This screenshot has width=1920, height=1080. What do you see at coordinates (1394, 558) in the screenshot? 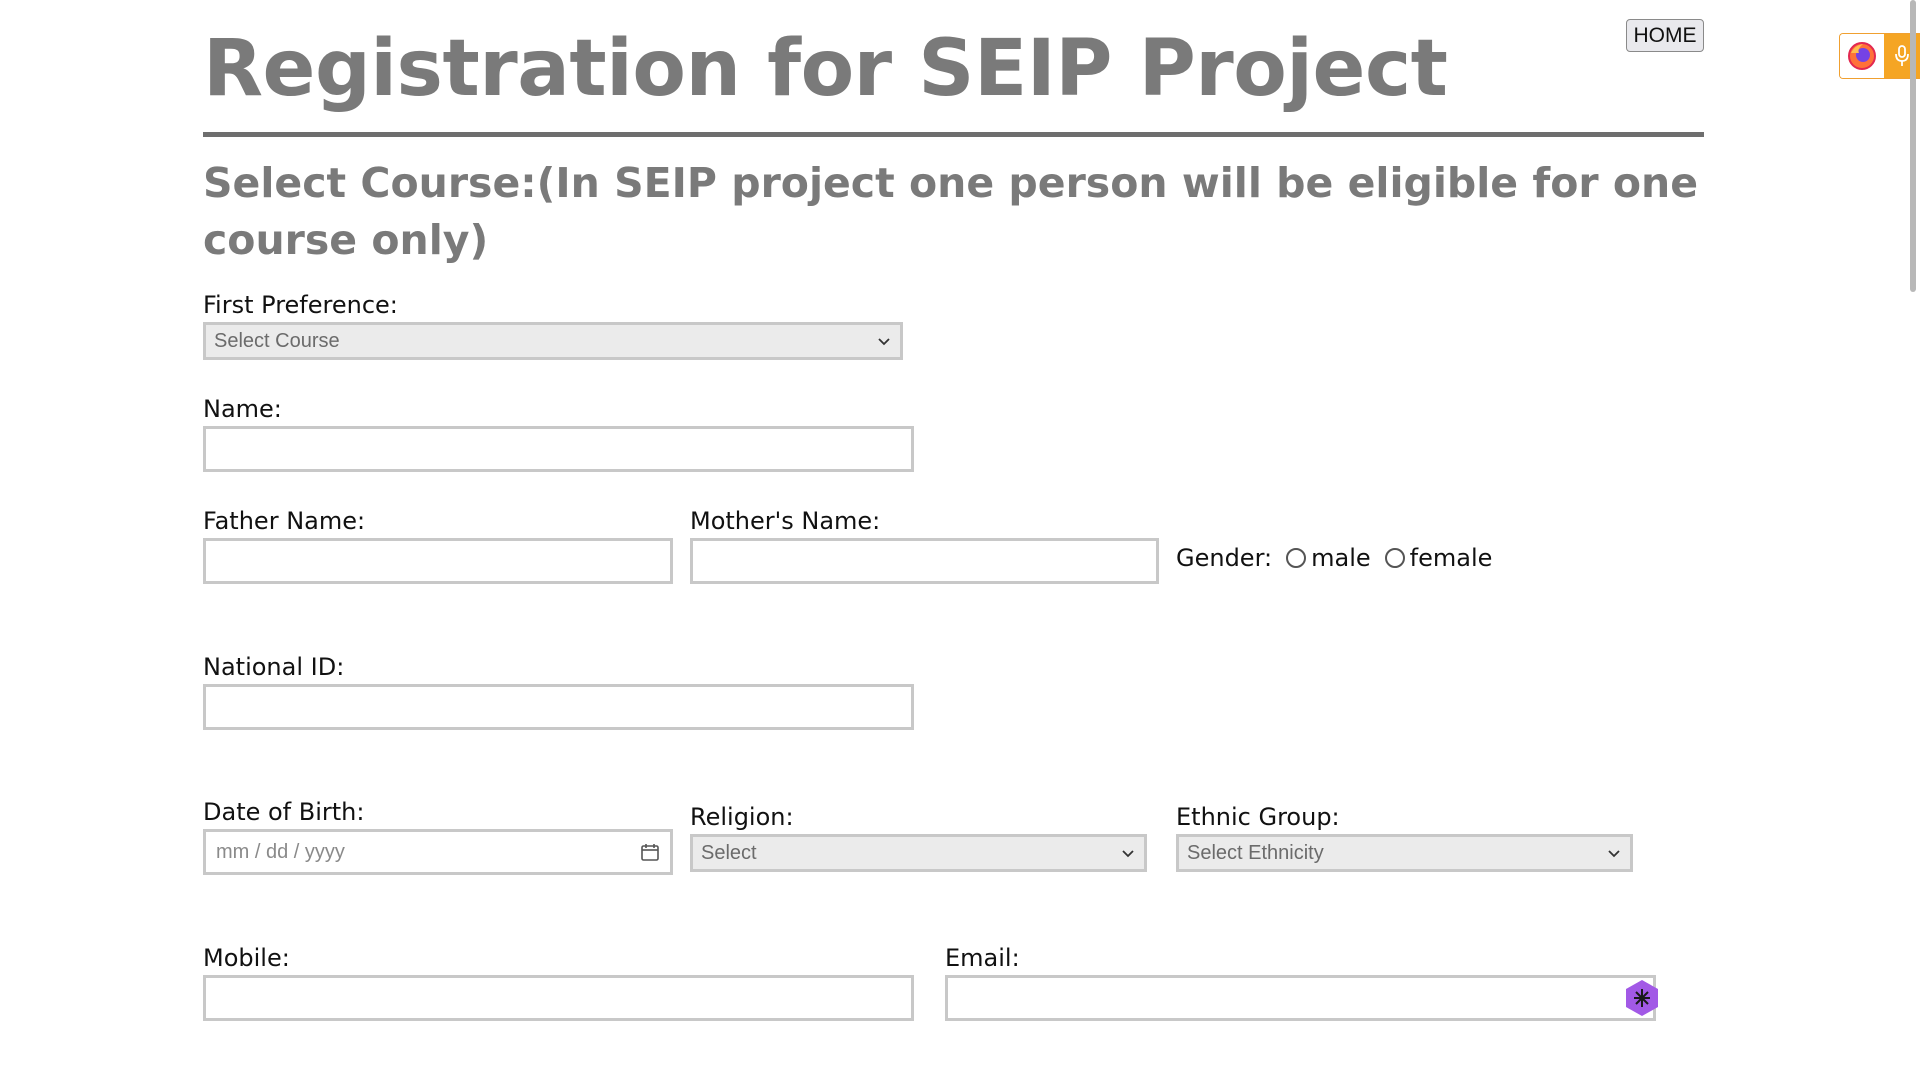
I see `female-radio` at bounding box center [1394, 558].